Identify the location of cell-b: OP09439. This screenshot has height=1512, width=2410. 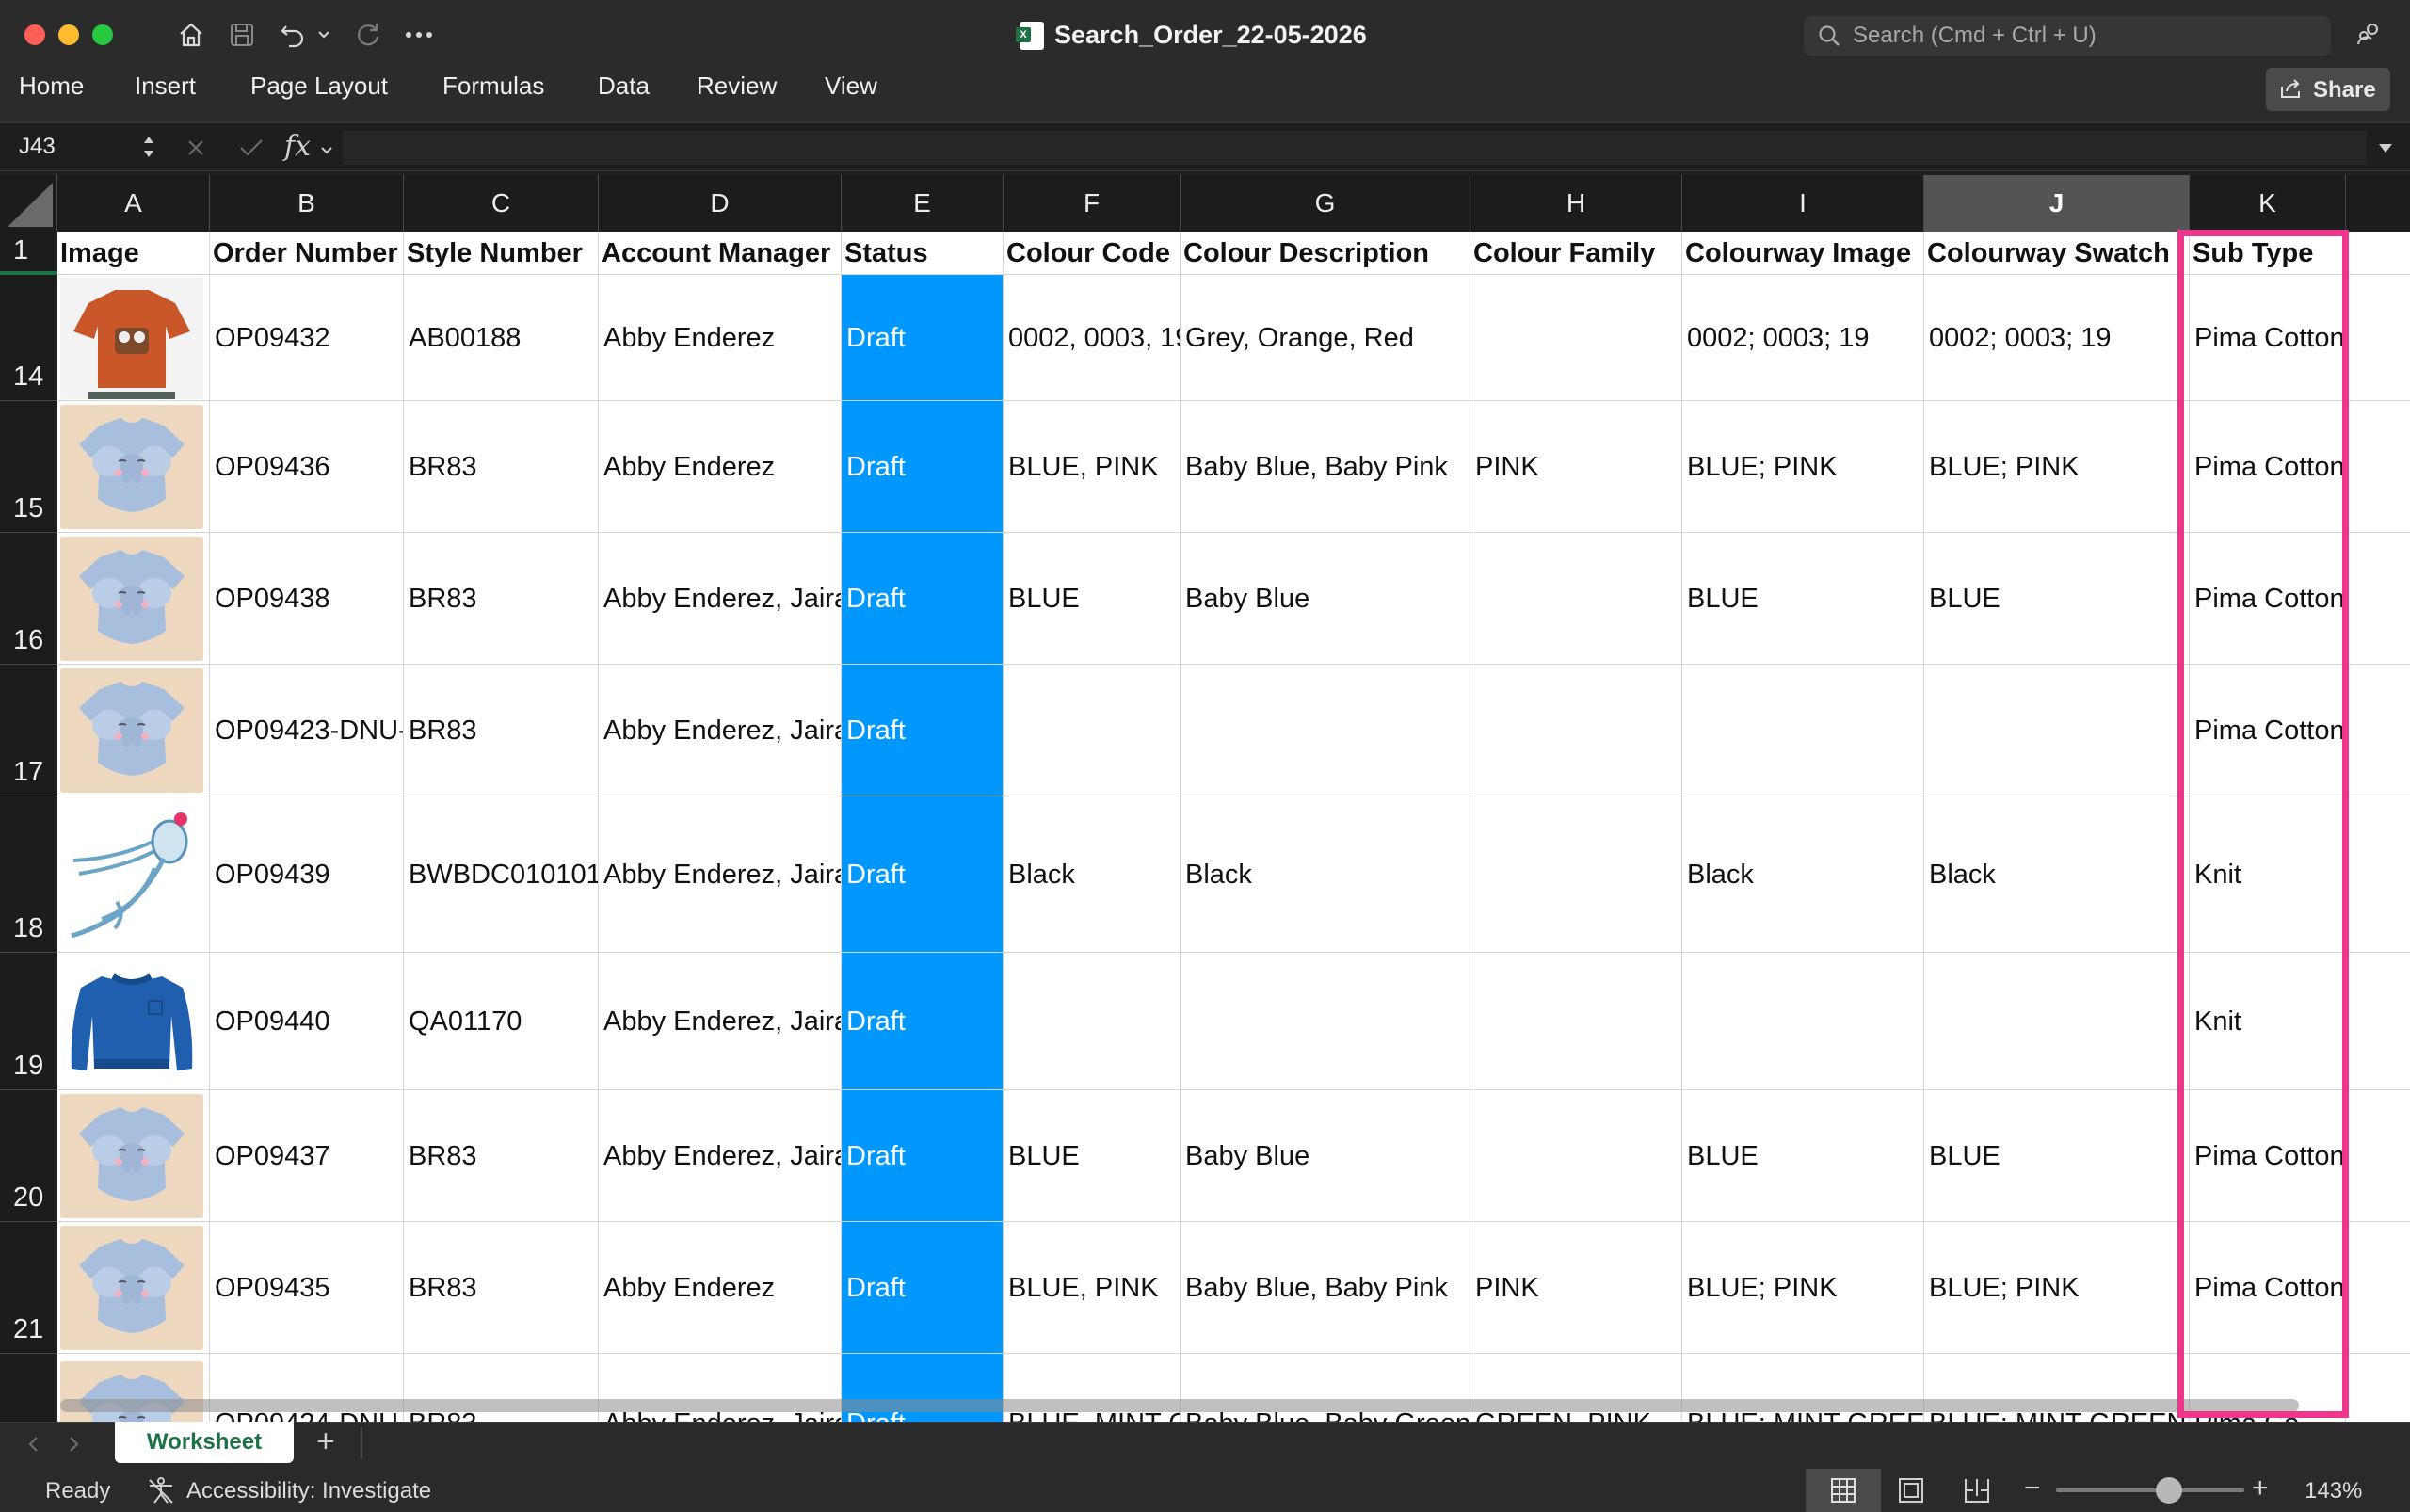
(307, 874).